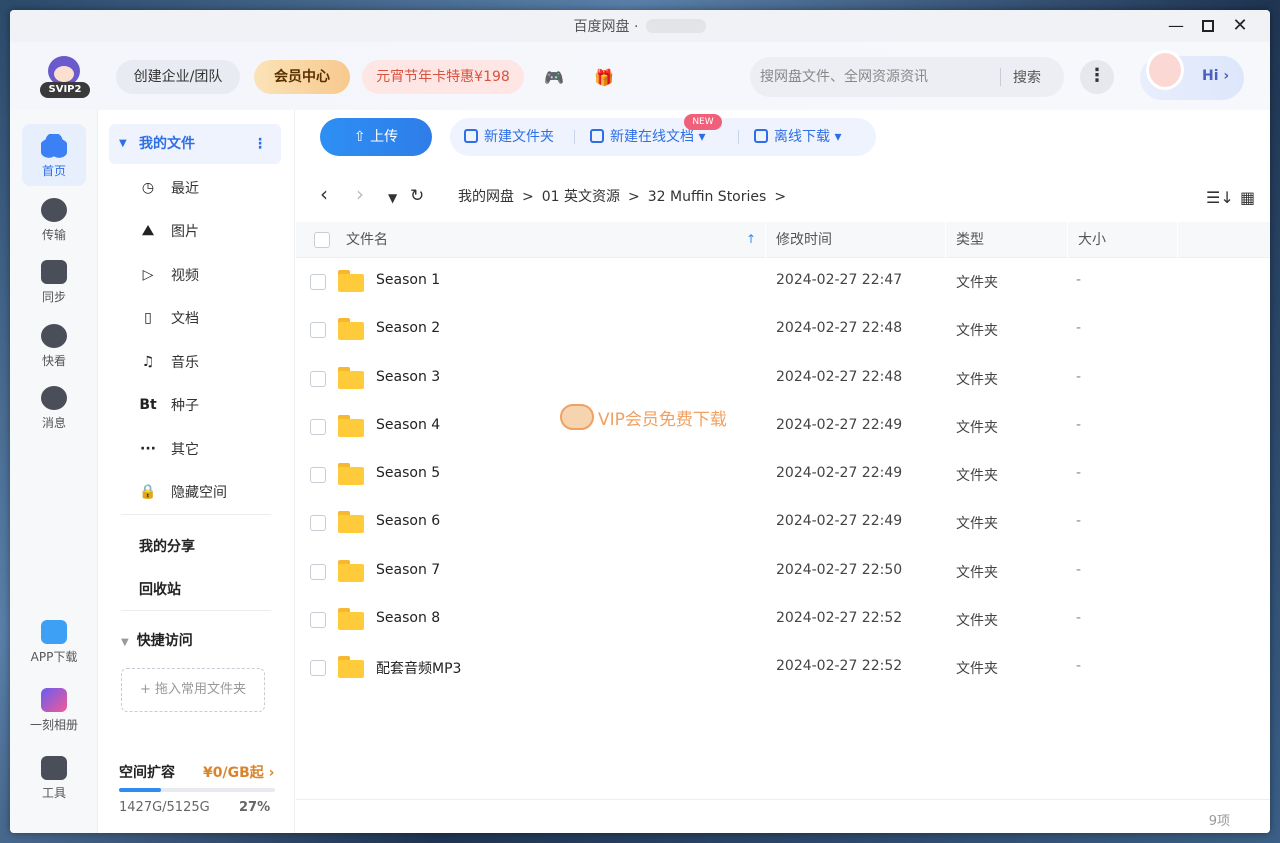 This screenshot has height=843, width=1280. I want to click on promo-button: 元宵节年卡特惠¥198, so click(443, 77).